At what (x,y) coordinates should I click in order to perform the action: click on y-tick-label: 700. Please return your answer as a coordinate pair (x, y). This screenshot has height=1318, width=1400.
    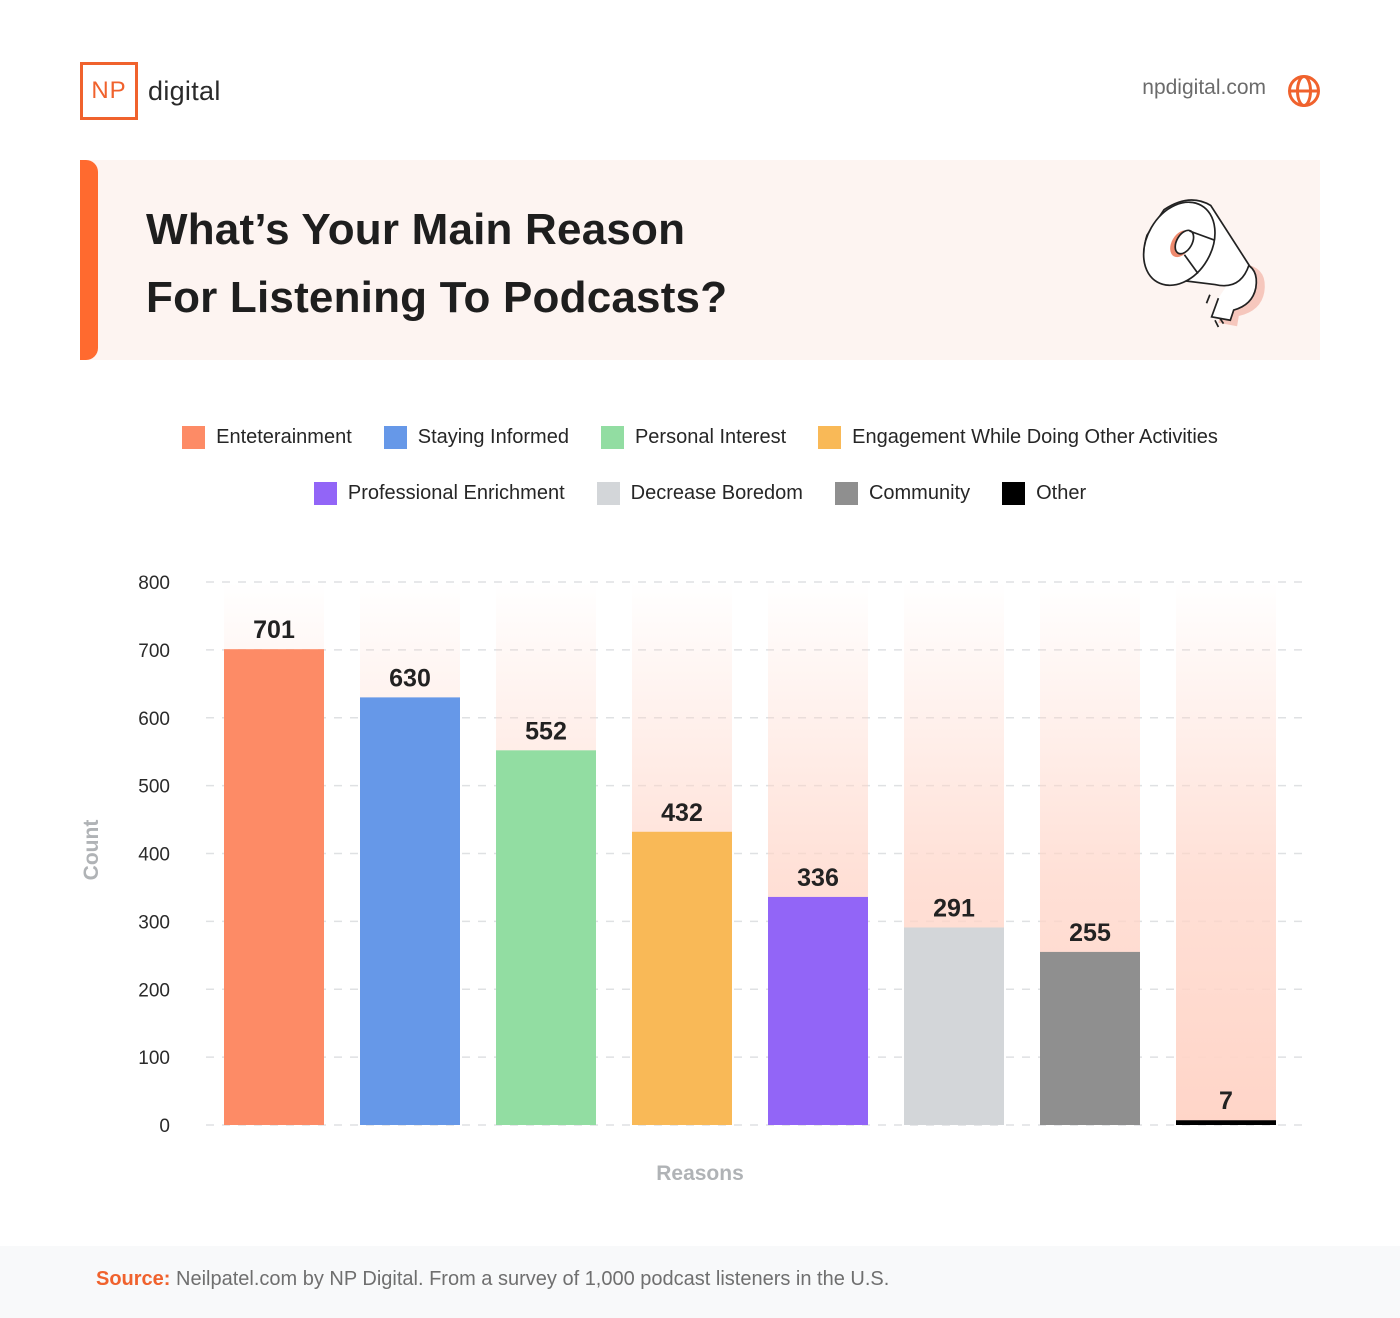
    Looking at the image, I should click on (154, 651).